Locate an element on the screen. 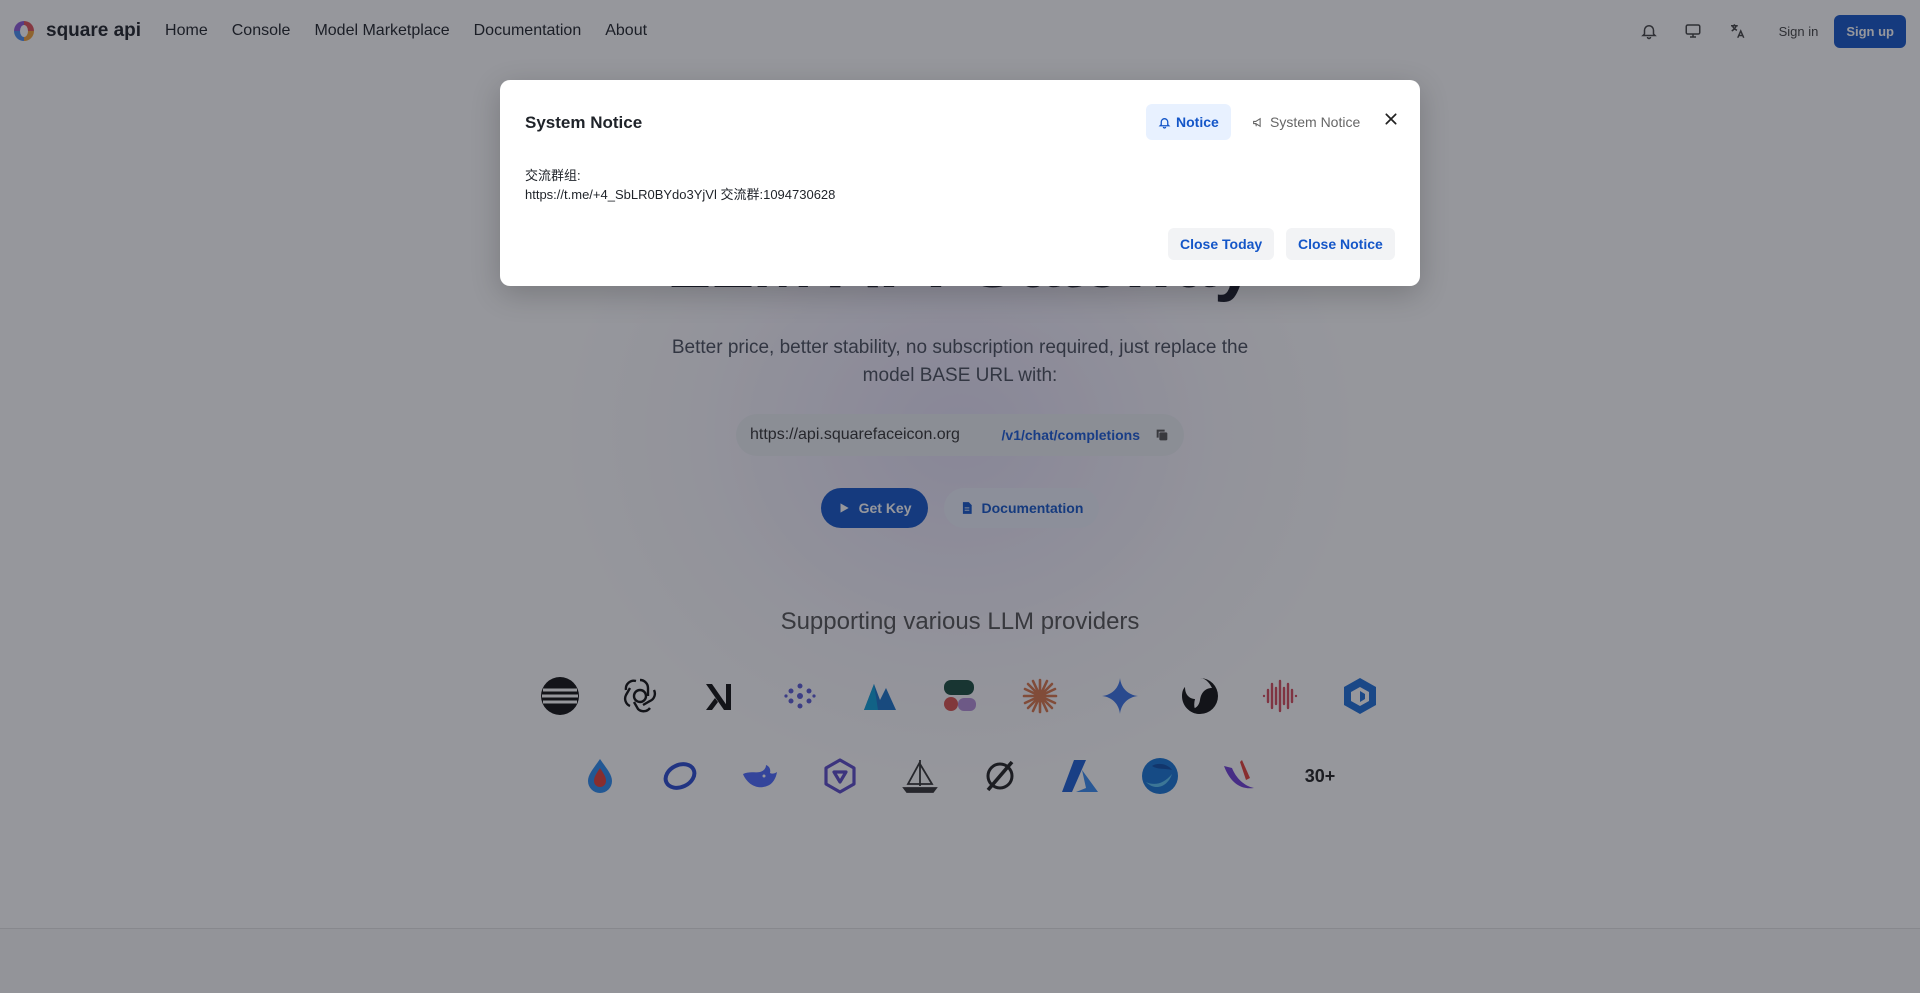 This screenshot has width=1920, height=993. modal-body-line-1: 交流群组: is located at coordinates (553, 175).